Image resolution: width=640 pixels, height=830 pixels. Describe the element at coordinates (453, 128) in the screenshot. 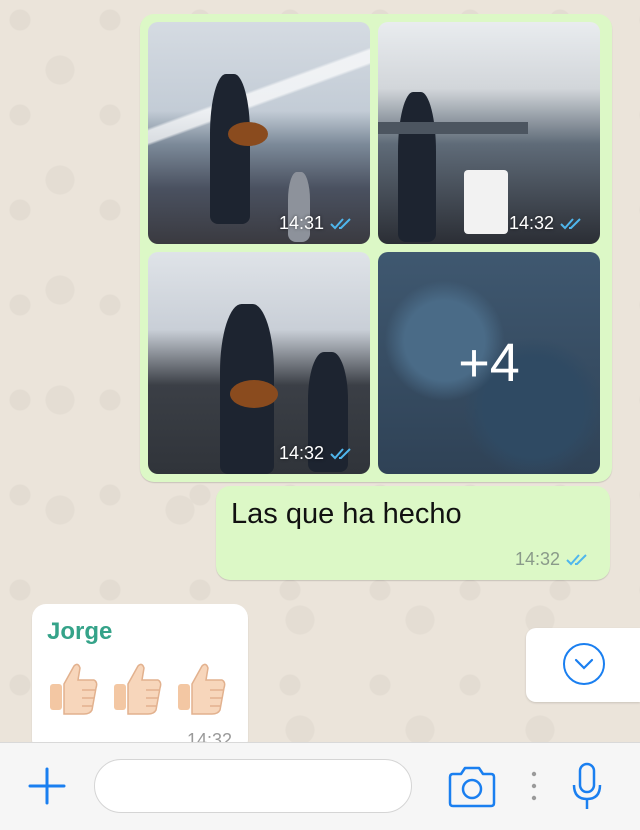

I see `keyboard-shape` at that location.